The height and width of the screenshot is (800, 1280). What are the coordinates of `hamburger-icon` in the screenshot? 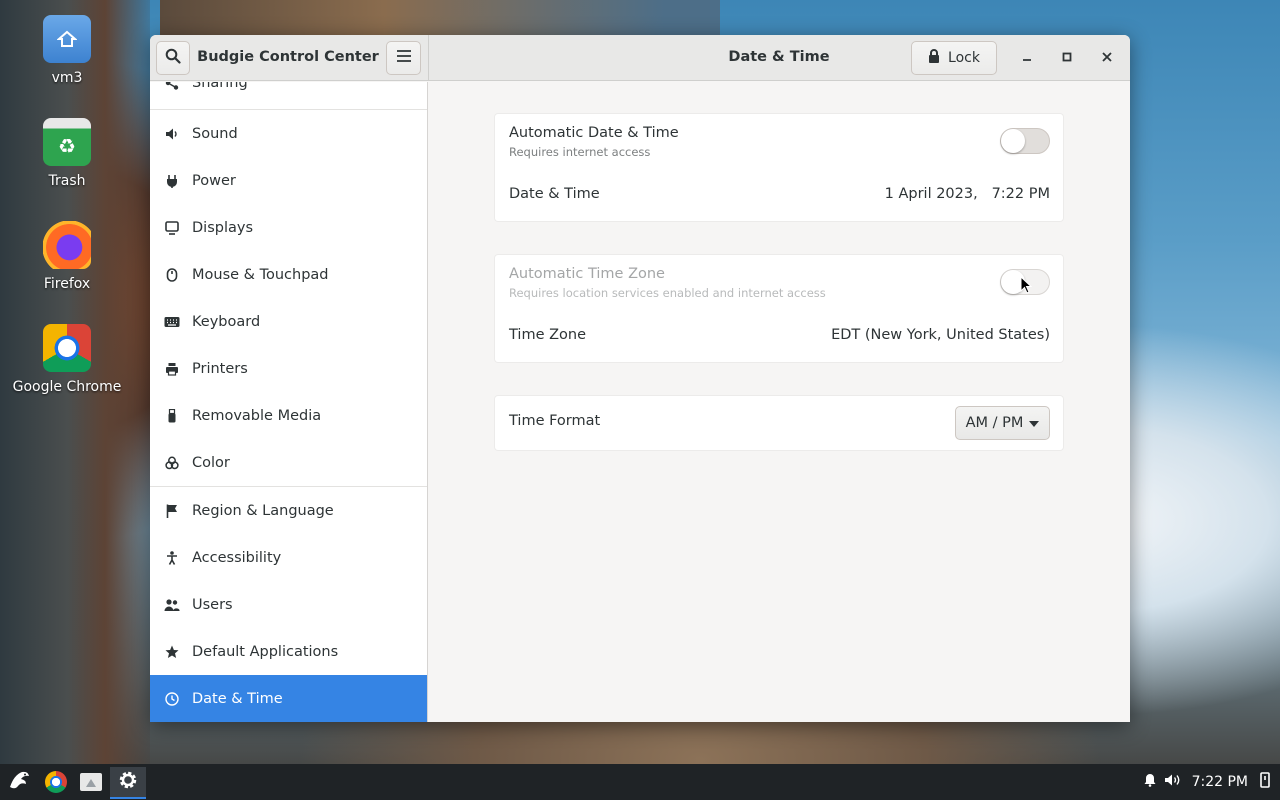 It's located at (403, 58).